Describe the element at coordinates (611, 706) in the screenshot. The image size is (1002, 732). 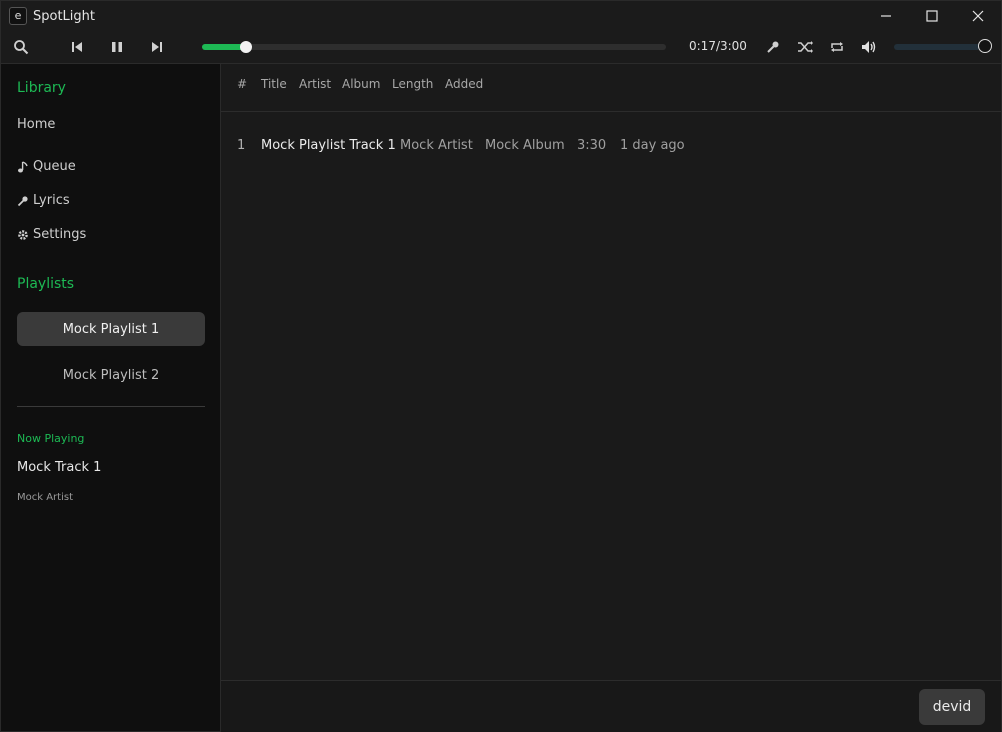
I see `footer-bar: devid` at that location.